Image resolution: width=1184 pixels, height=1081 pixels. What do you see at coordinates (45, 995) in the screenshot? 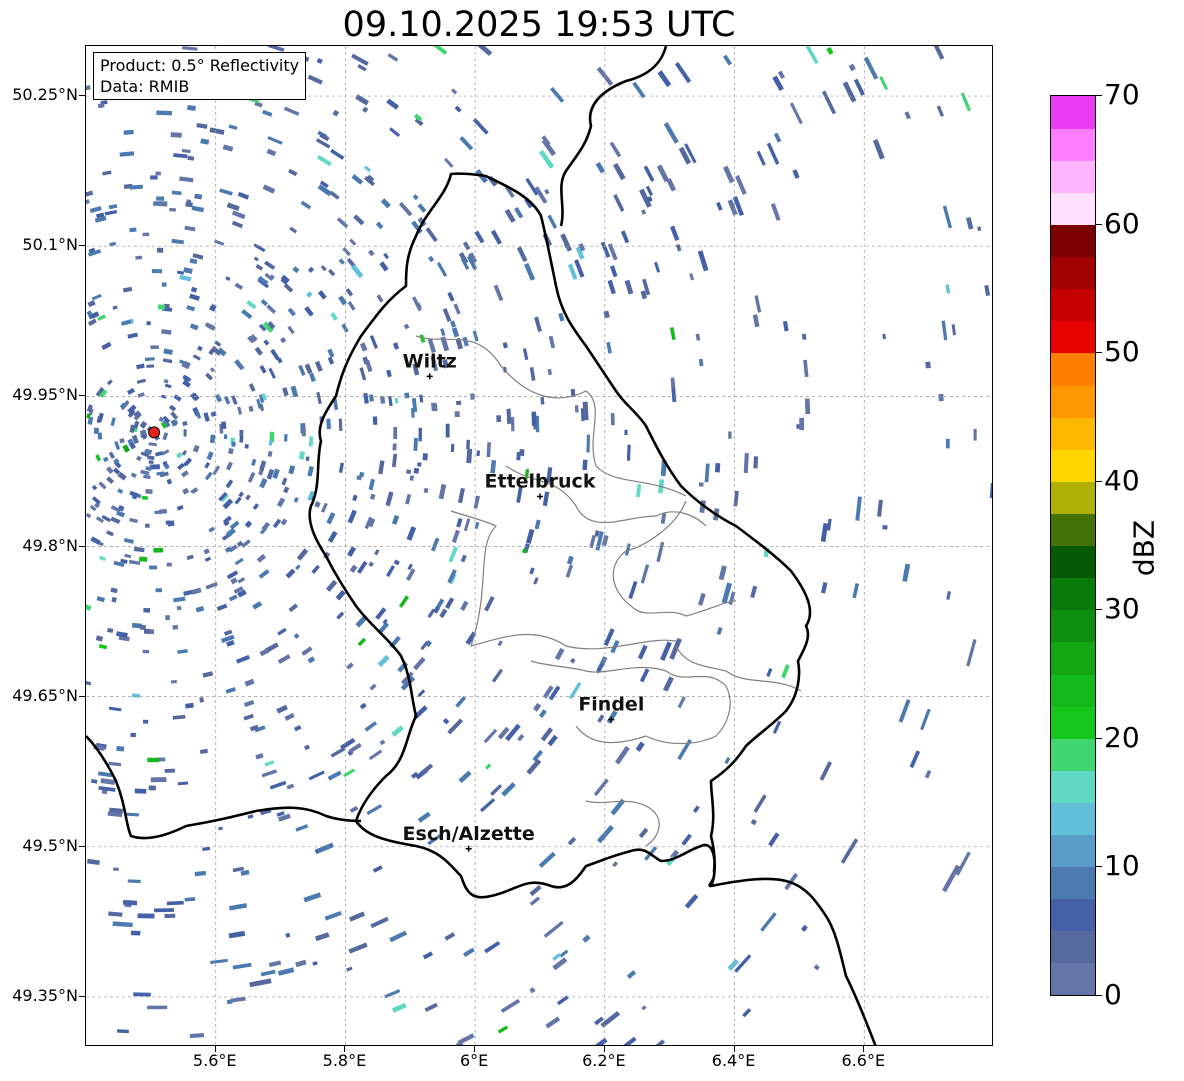
I see `latitude-tick-label: 49.35°N` at bounding box center [45, 995].